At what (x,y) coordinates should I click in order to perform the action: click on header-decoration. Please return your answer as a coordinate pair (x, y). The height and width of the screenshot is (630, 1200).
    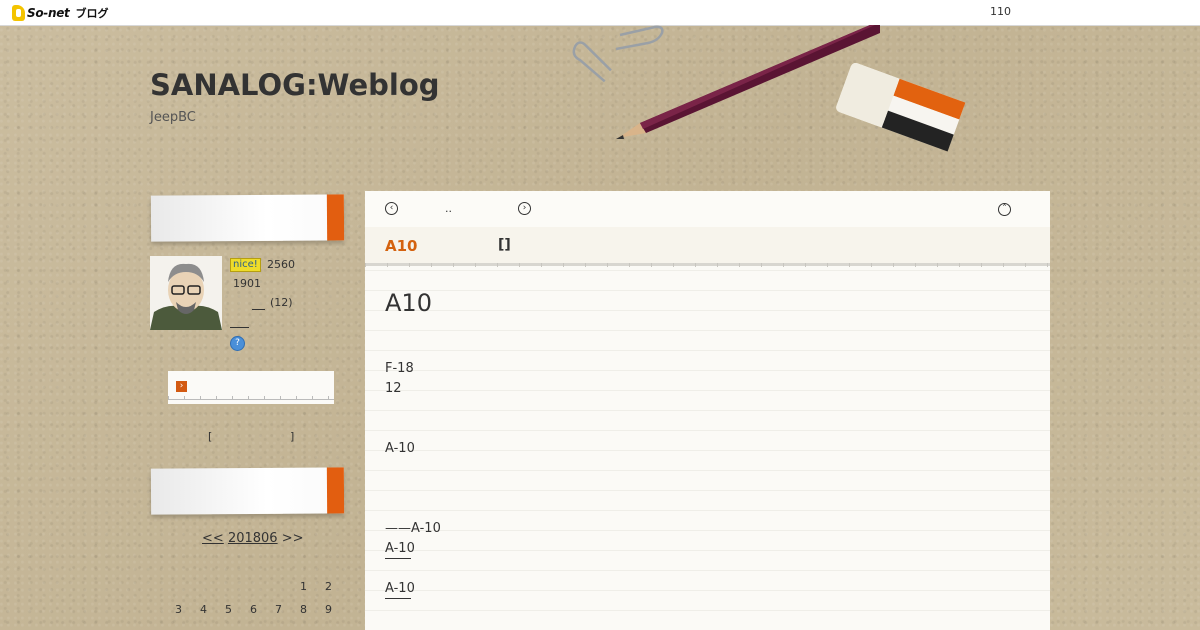
    Looking at the image, I should click on (769, 88).